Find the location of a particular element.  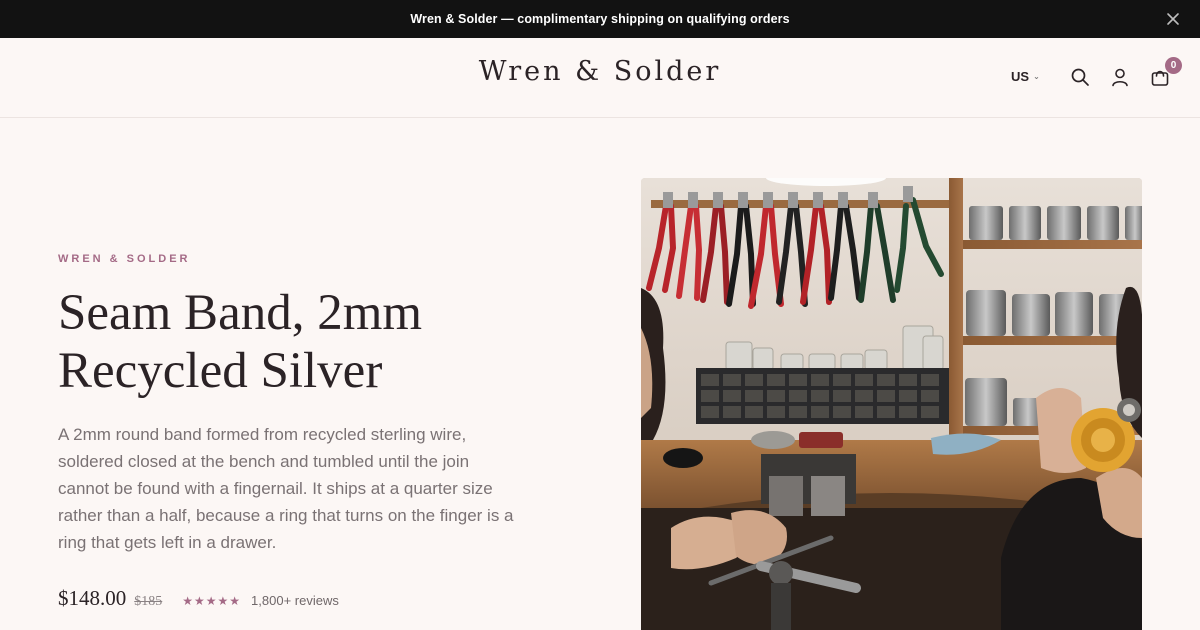

locale-label: US is located at coordinates (1020, 76).